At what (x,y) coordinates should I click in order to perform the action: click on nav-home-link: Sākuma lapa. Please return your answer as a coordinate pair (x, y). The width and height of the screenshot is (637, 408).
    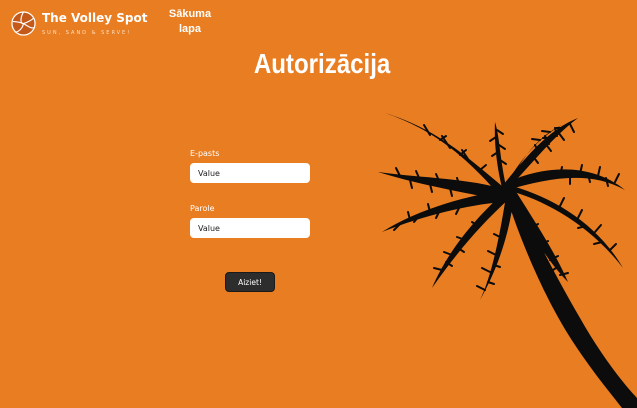
    Looking at the image, I should click on (190, 22).